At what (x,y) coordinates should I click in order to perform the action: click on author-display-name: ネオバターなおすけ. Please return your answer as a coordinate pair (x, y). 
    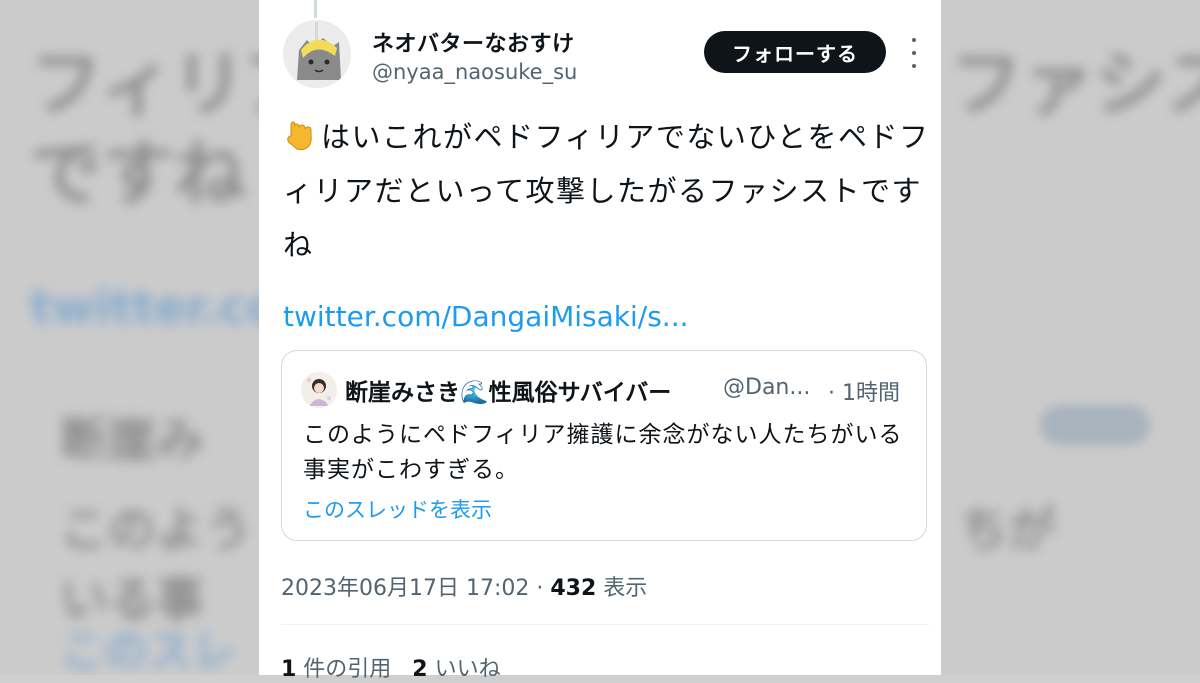
    Looking at the image, I should click on (473, 42).